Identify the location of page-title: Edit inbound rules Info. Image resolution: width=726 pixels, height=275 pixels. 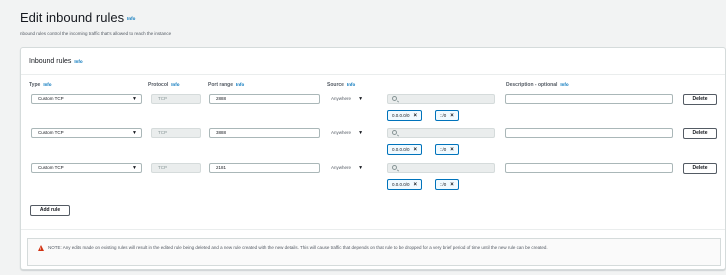
(77, 17).